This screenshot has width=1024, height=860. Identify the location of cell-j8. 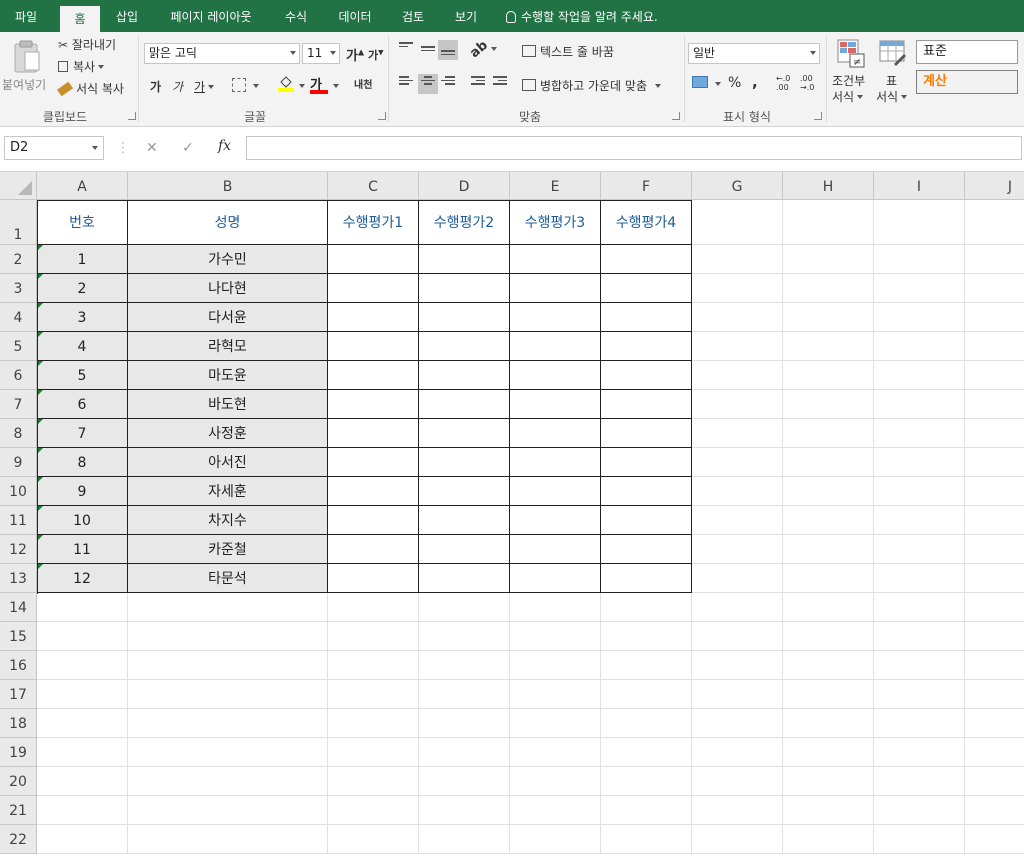
(994, 433).